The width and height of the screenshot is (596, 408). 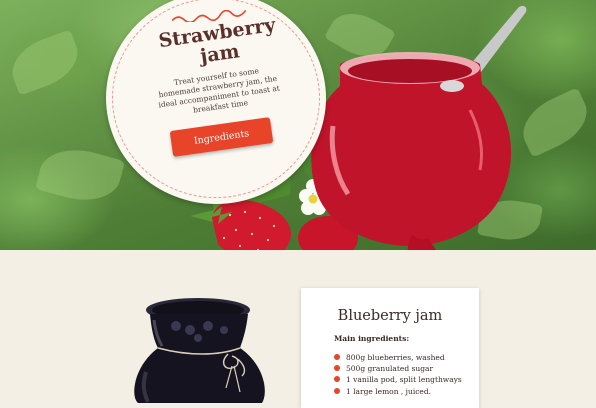 What do you see at coordinates (389, 391) in the screenshot?
I see `ingredient-text: 1 large lemon , juiced.` at bounding box center [389, 391].